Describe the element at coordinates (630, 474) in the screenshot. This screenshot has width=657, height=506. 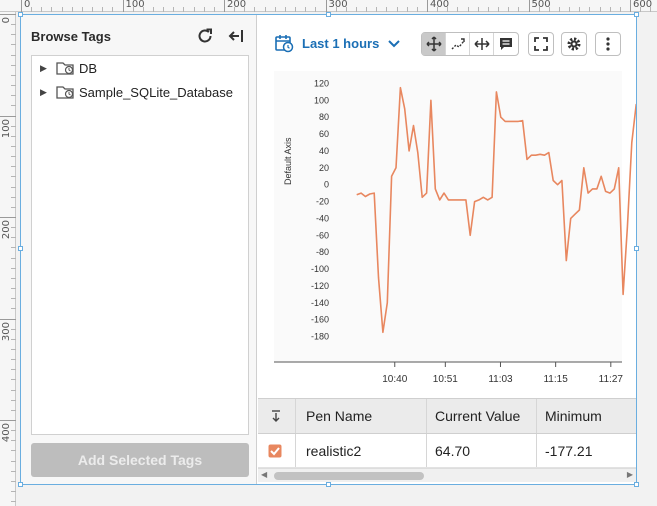
I see `scroll-right-icon: ▶` at that location.